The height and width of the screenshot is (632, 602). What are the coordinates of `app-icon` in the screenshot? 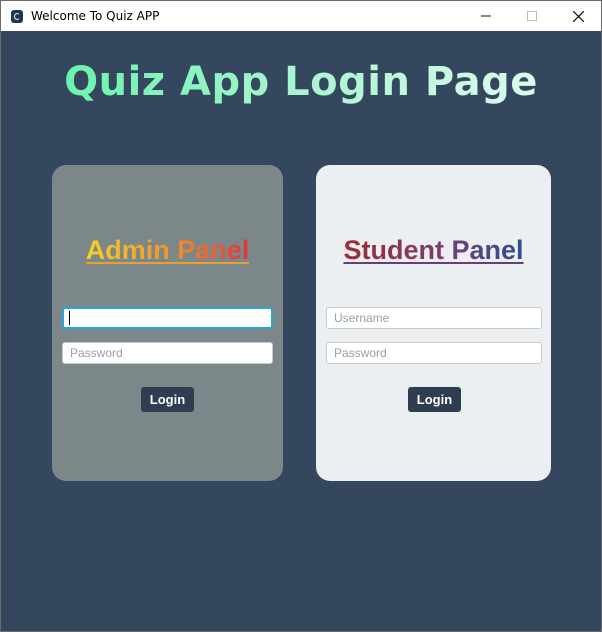 It's located at (17, 16).